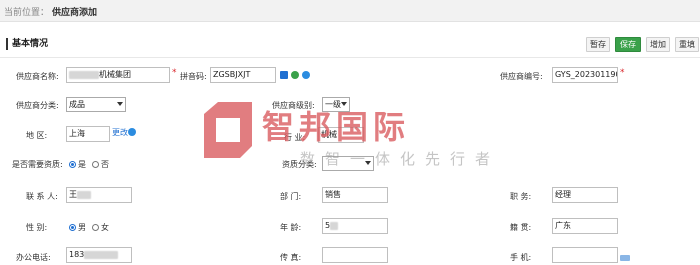 This screenshot has height=265, width=700. What do you see at coordinates (118, 75) in the screenshot?
I see `supplier-name-input: 机械集团` at bounding box center [118, 75].